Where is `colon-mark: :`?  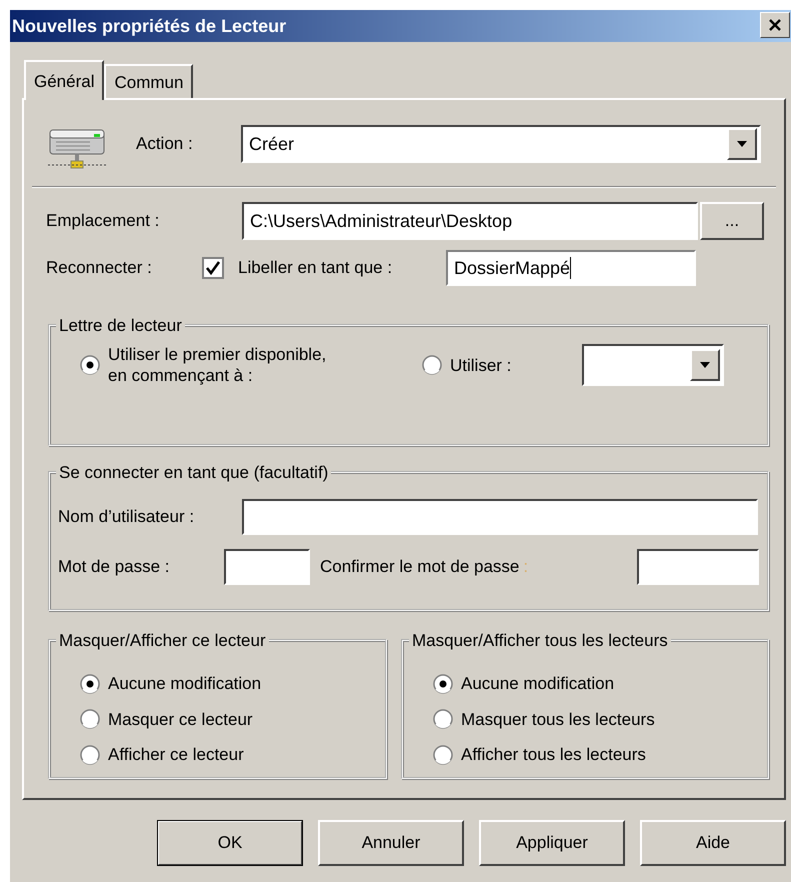 colon-mark: : is located at coordinates (525, 567).